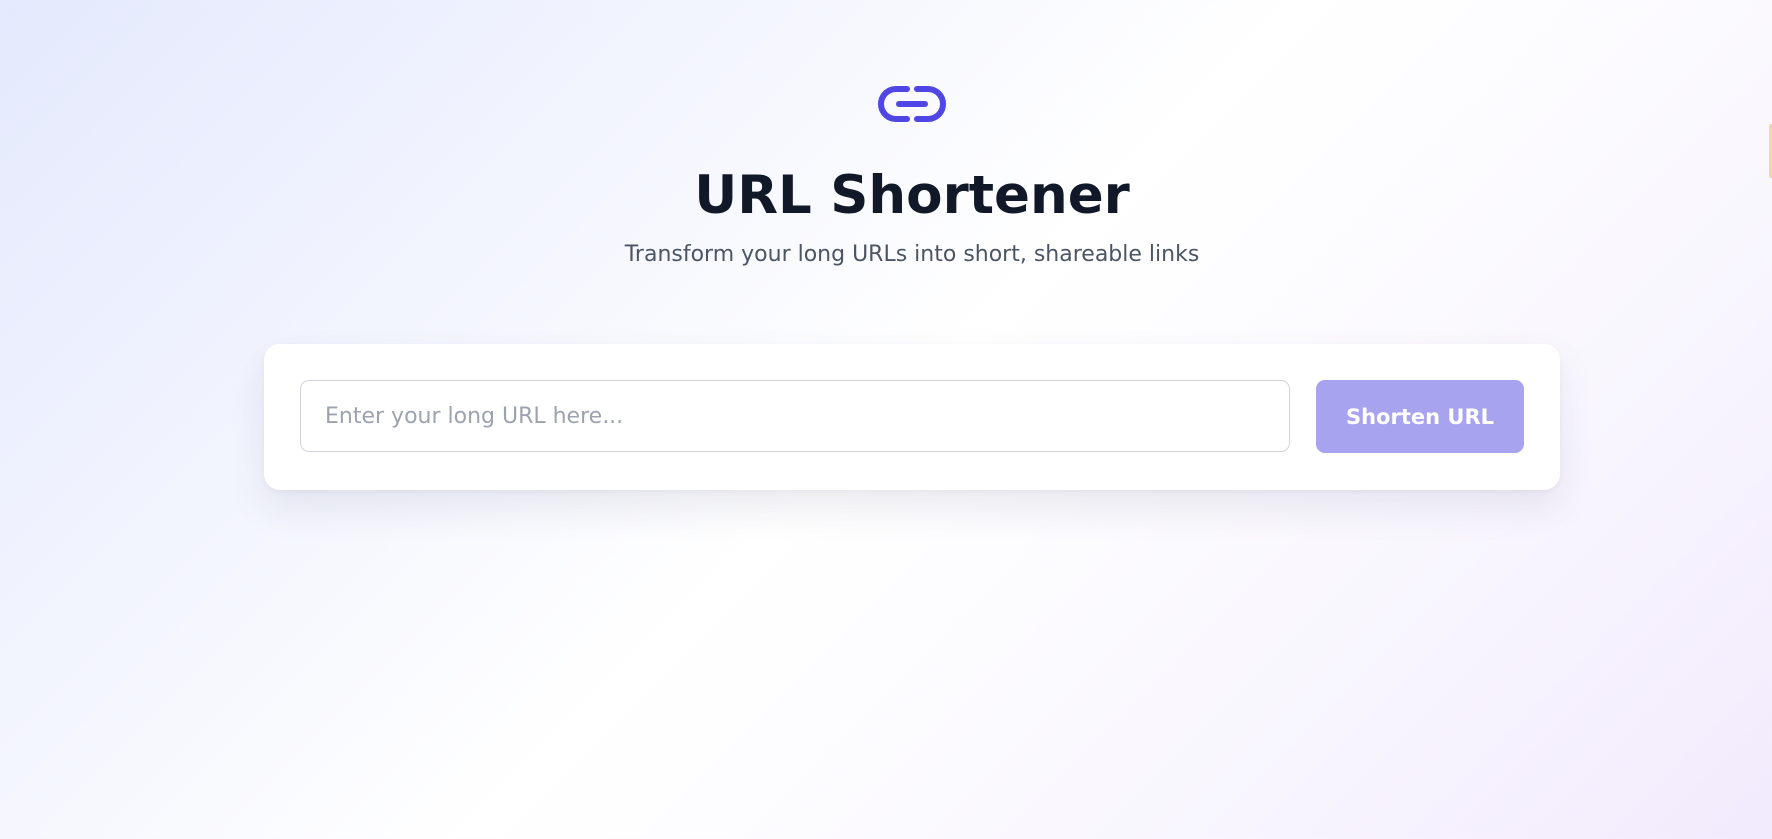 The height and width of the screenshot is (839, 1772). What do you see at coordinates (795, 416) in the screenshot?
I see `url-input` at bounding box center [795, 416].